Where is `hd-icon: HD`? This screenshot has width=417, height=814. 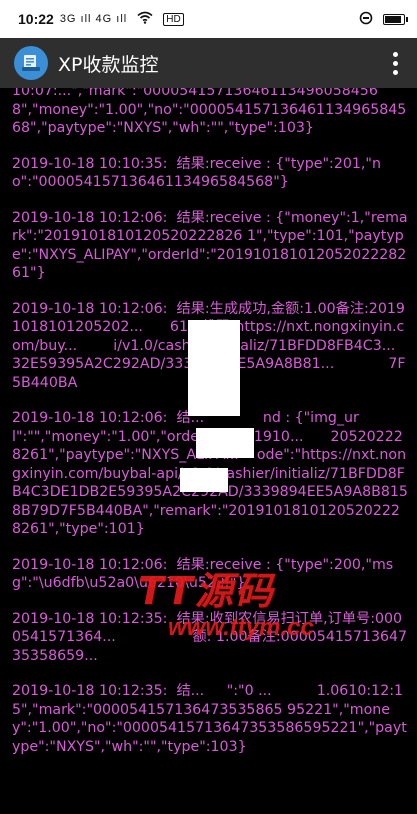
hd-icon: HD is located at coordinates (173, 19).